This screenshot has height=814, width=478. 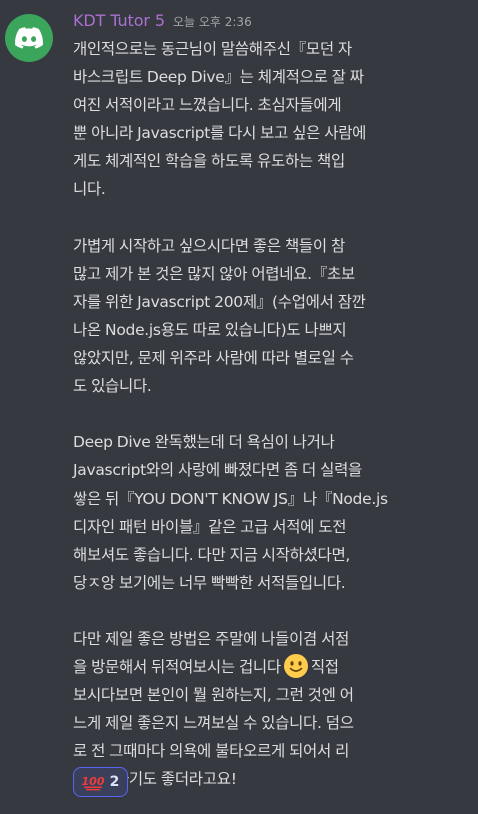 What do you see at coordinates (219, 301) in the screenshot?
I see `text-line: 자를 위한 Javascript 200제』(수업에서 잠깐` at bounding box center [219, 301].